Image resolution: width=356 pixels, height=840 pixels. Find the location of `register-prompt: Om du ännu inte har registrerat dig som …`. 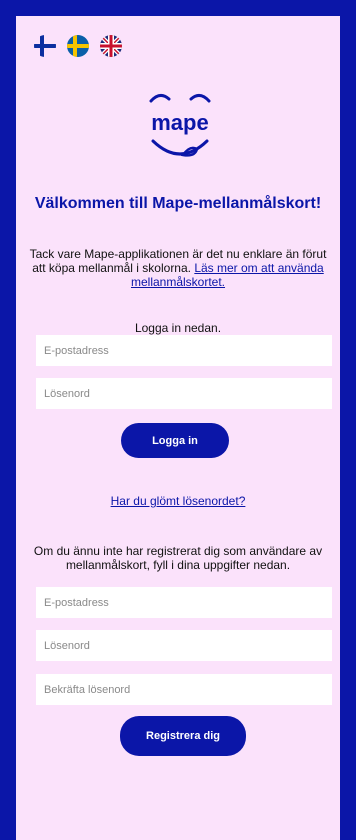

register-prompt: Om du ännu inte har registrerat dig som … is located at coordinates (178, 558).